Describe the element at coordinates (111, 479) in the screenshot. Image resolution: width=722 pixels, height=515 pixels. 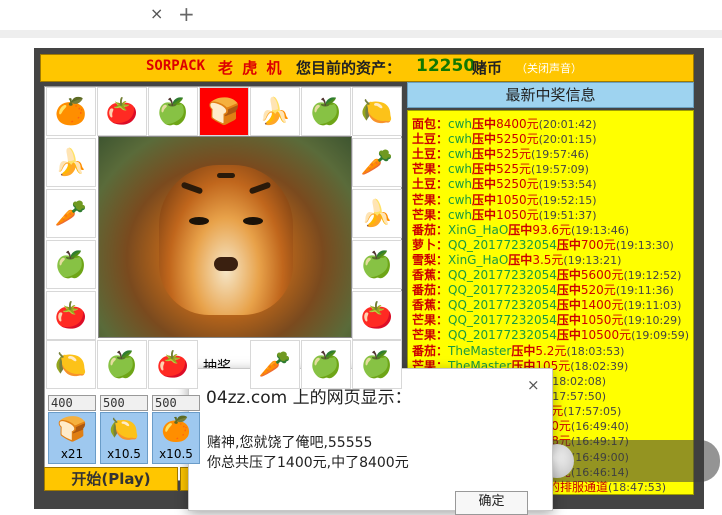
I see `play-button: 开始(Play)` at that location.